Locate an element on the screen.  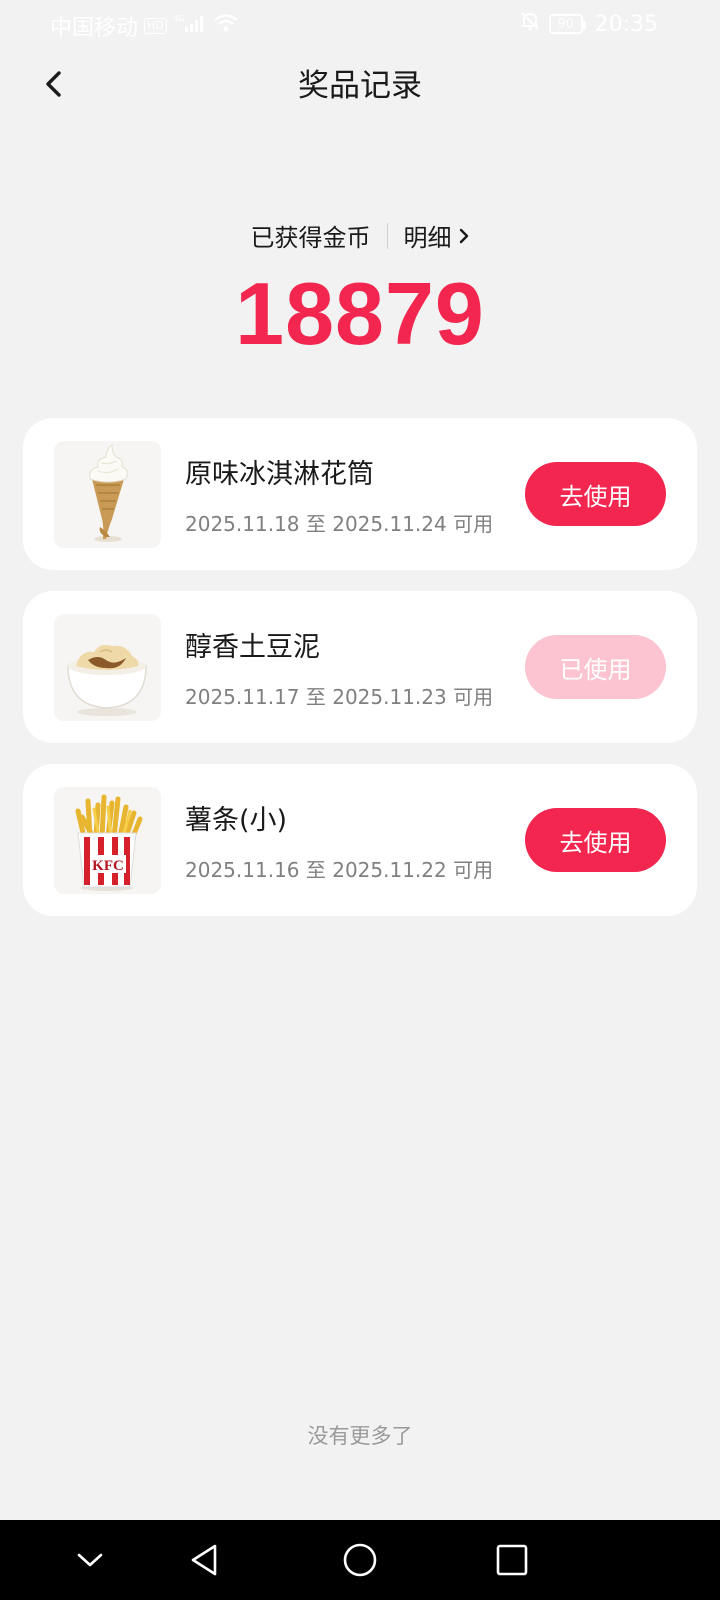
detail-link-label: 明细 is located at coordinates (427, 238).